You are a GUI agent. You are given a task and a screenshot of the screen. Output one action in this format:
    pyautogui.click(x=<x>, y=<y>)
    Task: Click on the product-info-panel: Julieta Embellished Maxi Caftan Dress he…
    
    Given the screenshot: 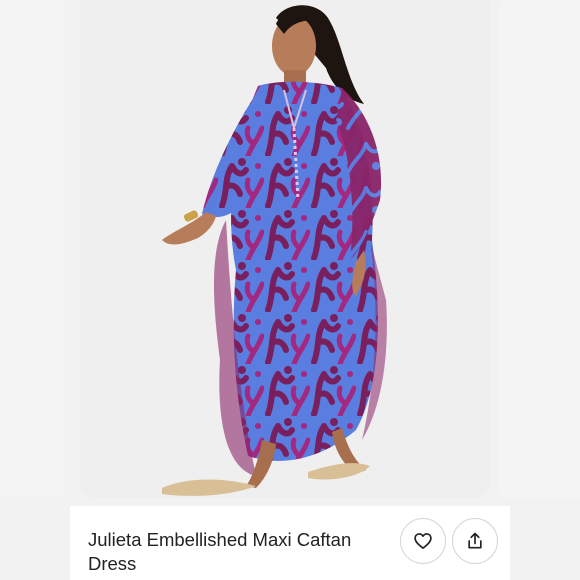 What is the action you would take?
    pyautogui.click(x=290, y=543)
    